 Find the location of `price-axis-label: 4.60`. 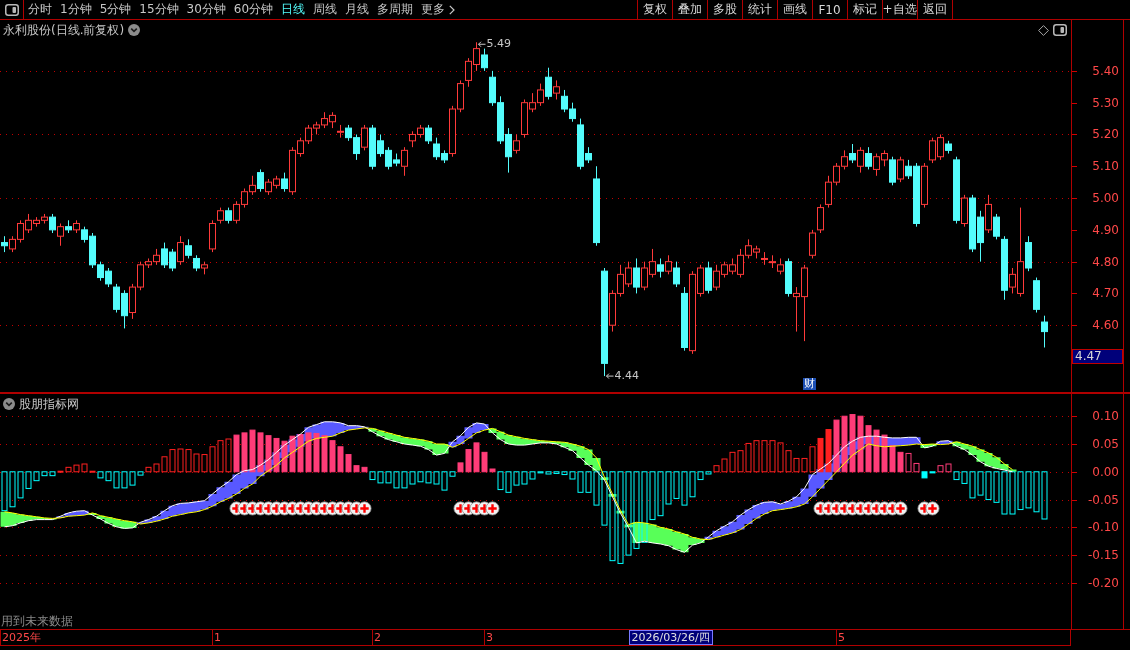

price-axis-label: 4.60 is located at coordinates (1105, 325).